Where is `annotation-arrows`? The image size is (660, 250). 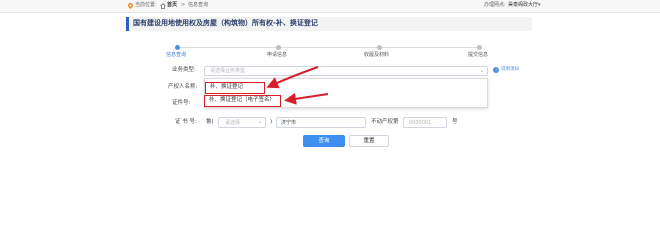 annotation-arrows is located at coordinates (297, 85).